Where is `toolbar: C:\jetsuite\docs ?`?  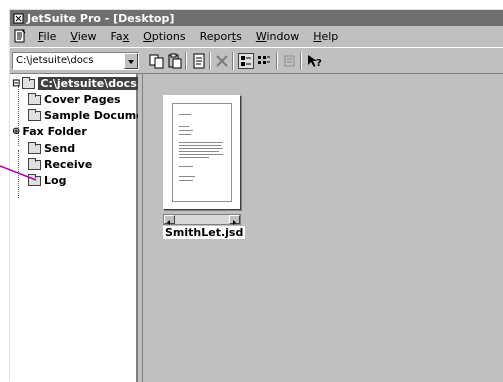
toolbar: C:\jetsuite\docs ? is located at coordinates (256, 60).